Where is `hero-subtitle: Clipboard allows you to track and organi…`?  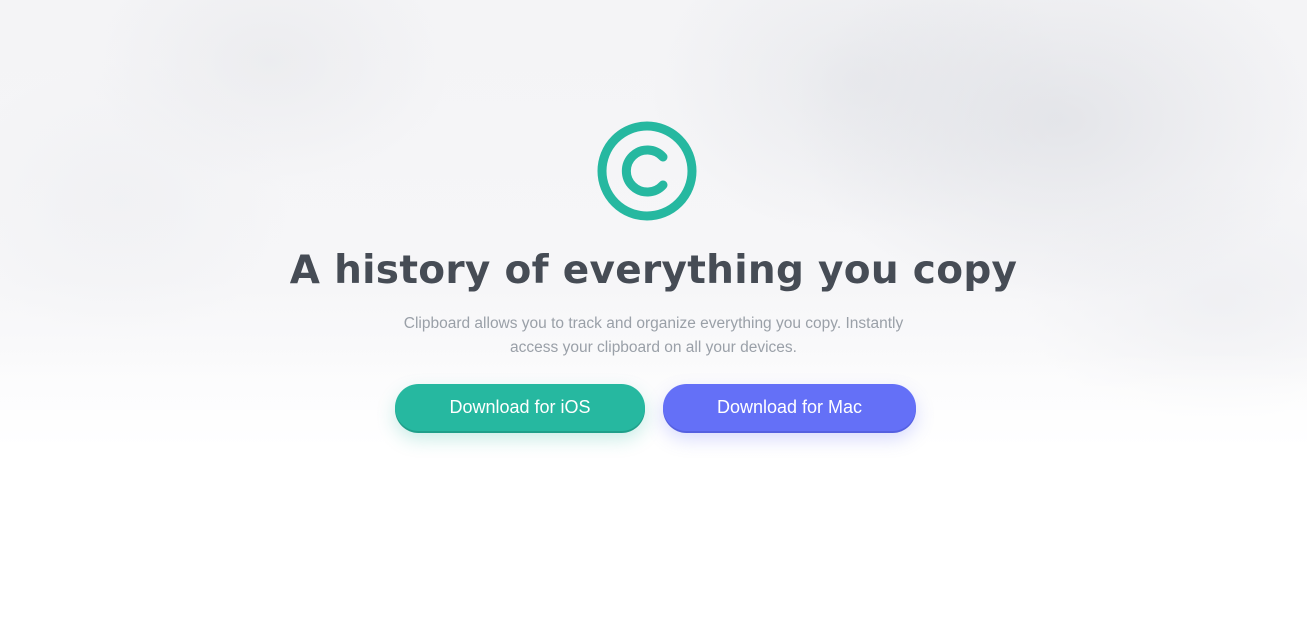 hero-subtitle: Clipboard allows you to track and organi… is located at coordinates (653, 336).